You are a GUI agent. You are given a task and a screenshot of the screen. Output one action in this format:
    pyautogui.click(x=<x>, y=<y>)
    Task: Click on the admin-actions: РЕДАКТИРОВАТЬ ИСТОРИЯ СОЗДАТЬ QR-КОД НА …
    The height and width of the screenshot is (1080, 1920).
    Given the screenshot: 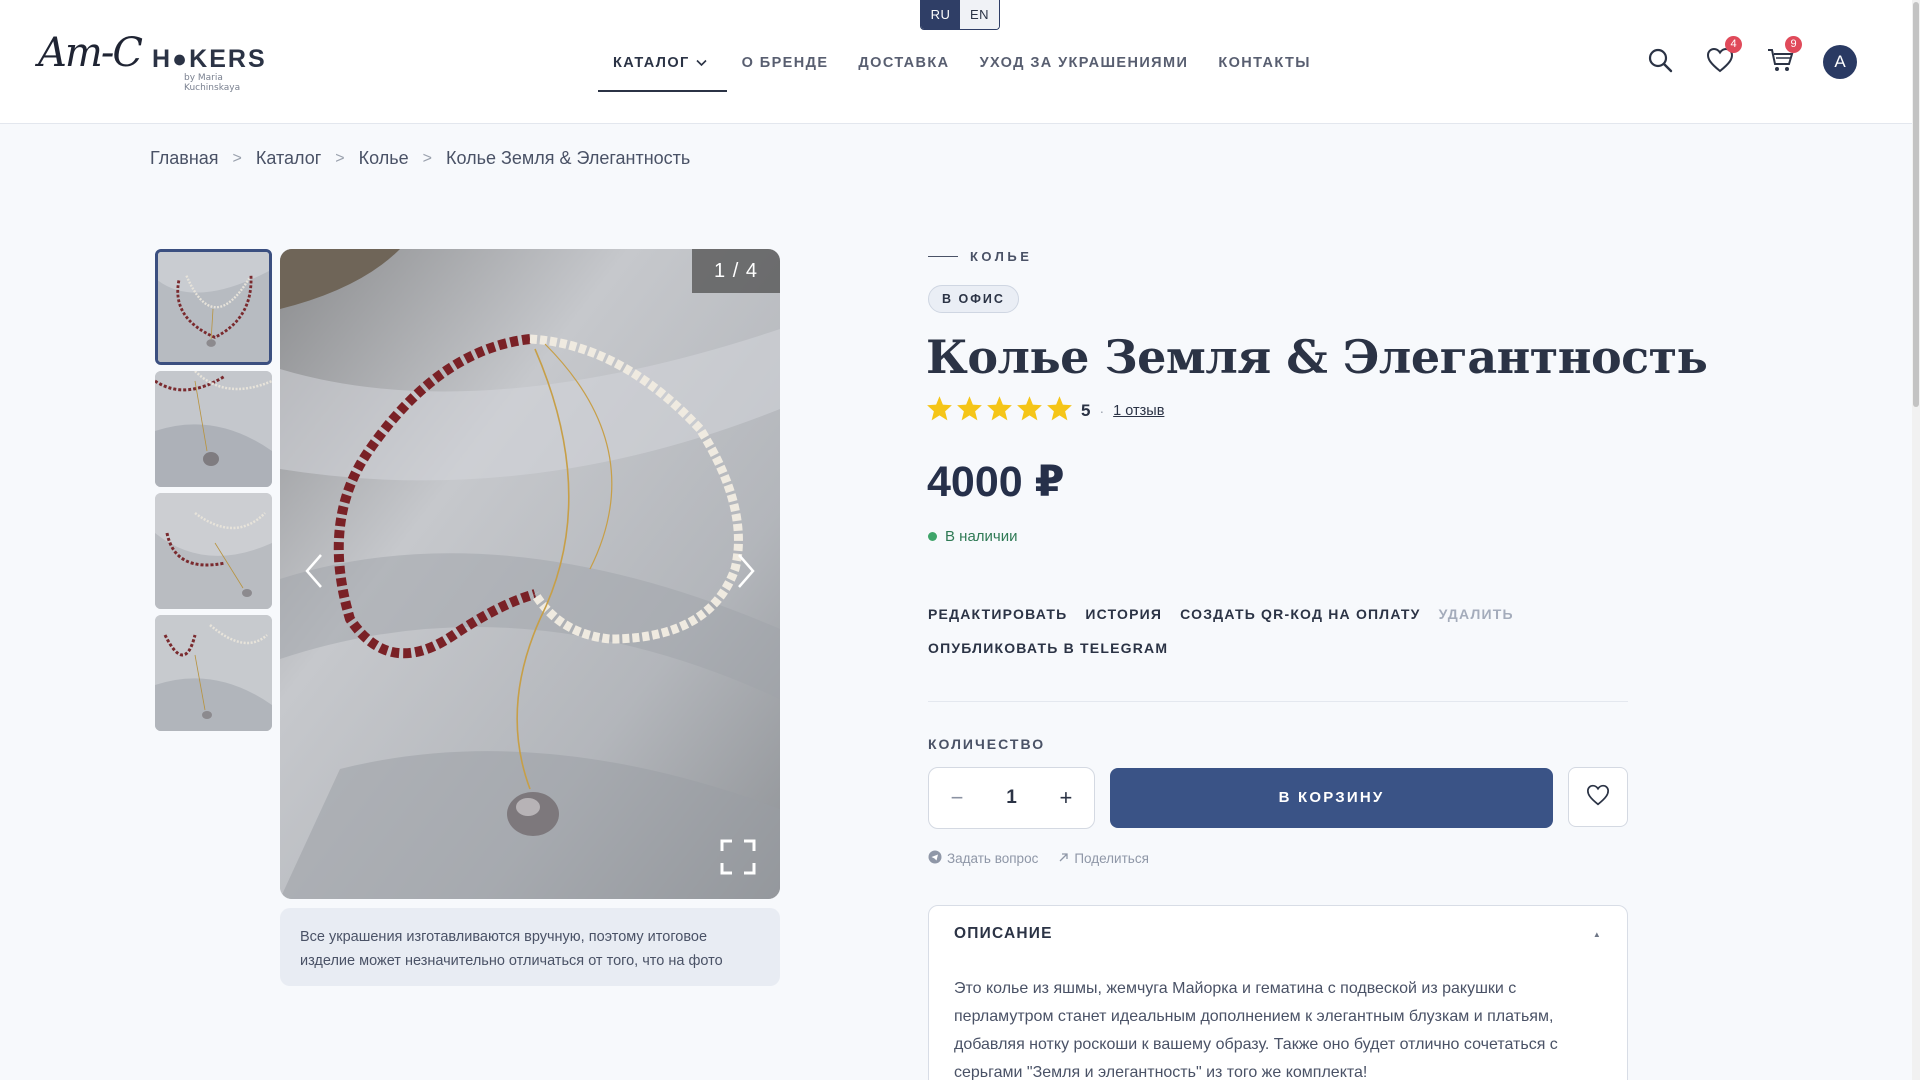 What is the action you would take?
    pyautogui.click(x=1228, y=631)
    